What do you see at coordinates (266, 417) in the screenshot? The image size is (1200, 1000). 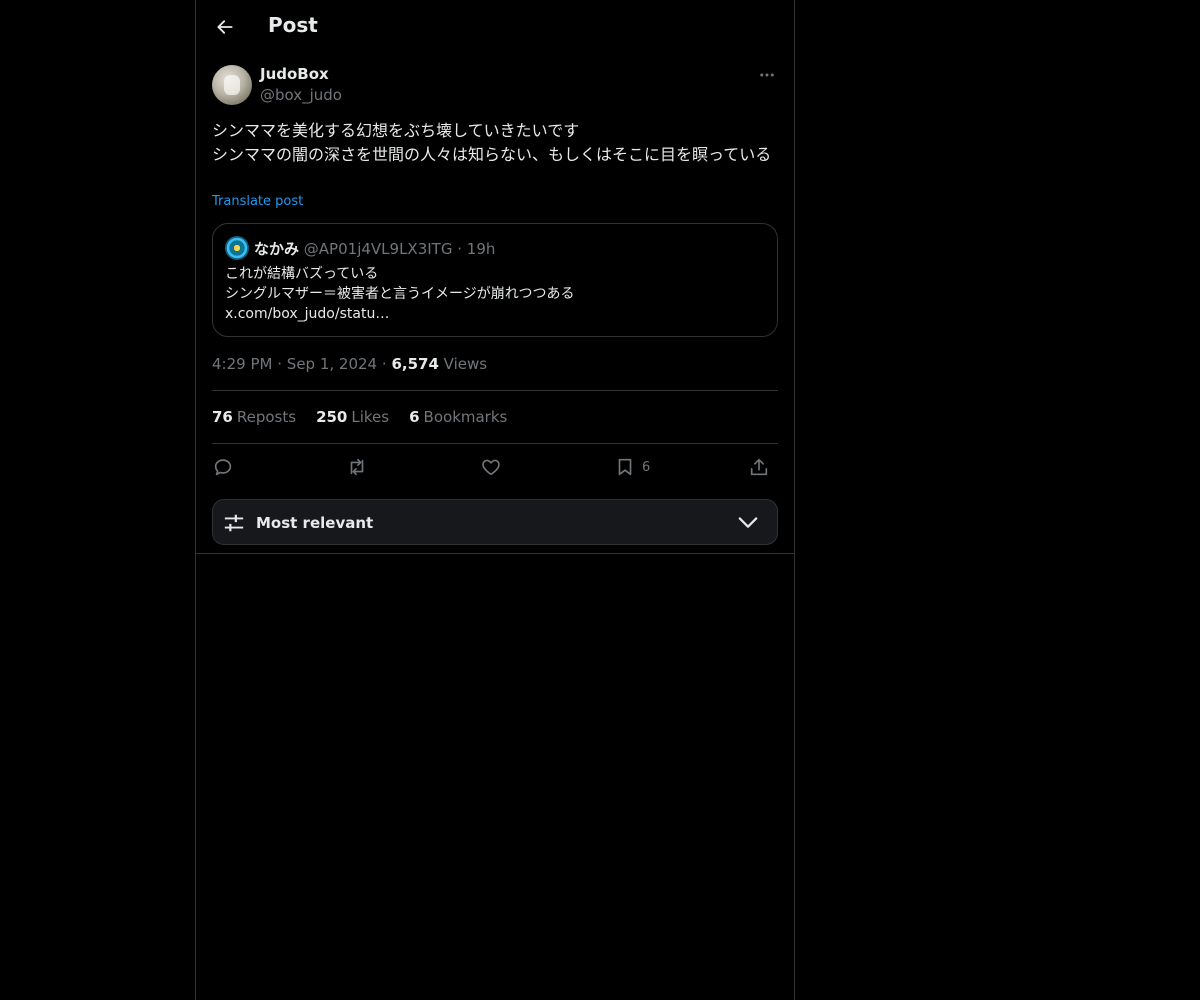 I see `reposts-label: Reposts` at bounding box center [266, 417].